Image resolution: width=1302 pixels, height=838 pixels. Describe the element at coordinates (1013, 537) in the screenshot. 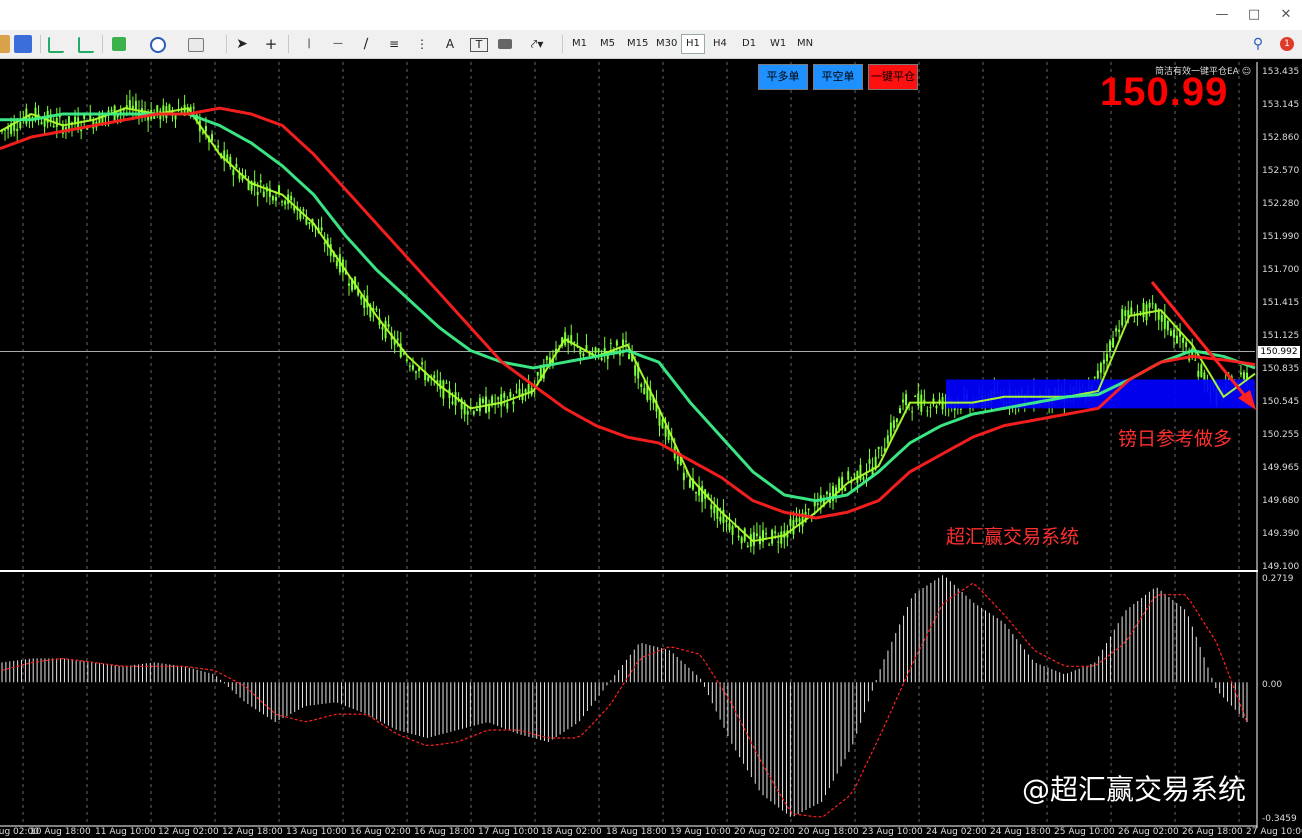

I see `annotation-system: 超汇赢交易系统` at that location.